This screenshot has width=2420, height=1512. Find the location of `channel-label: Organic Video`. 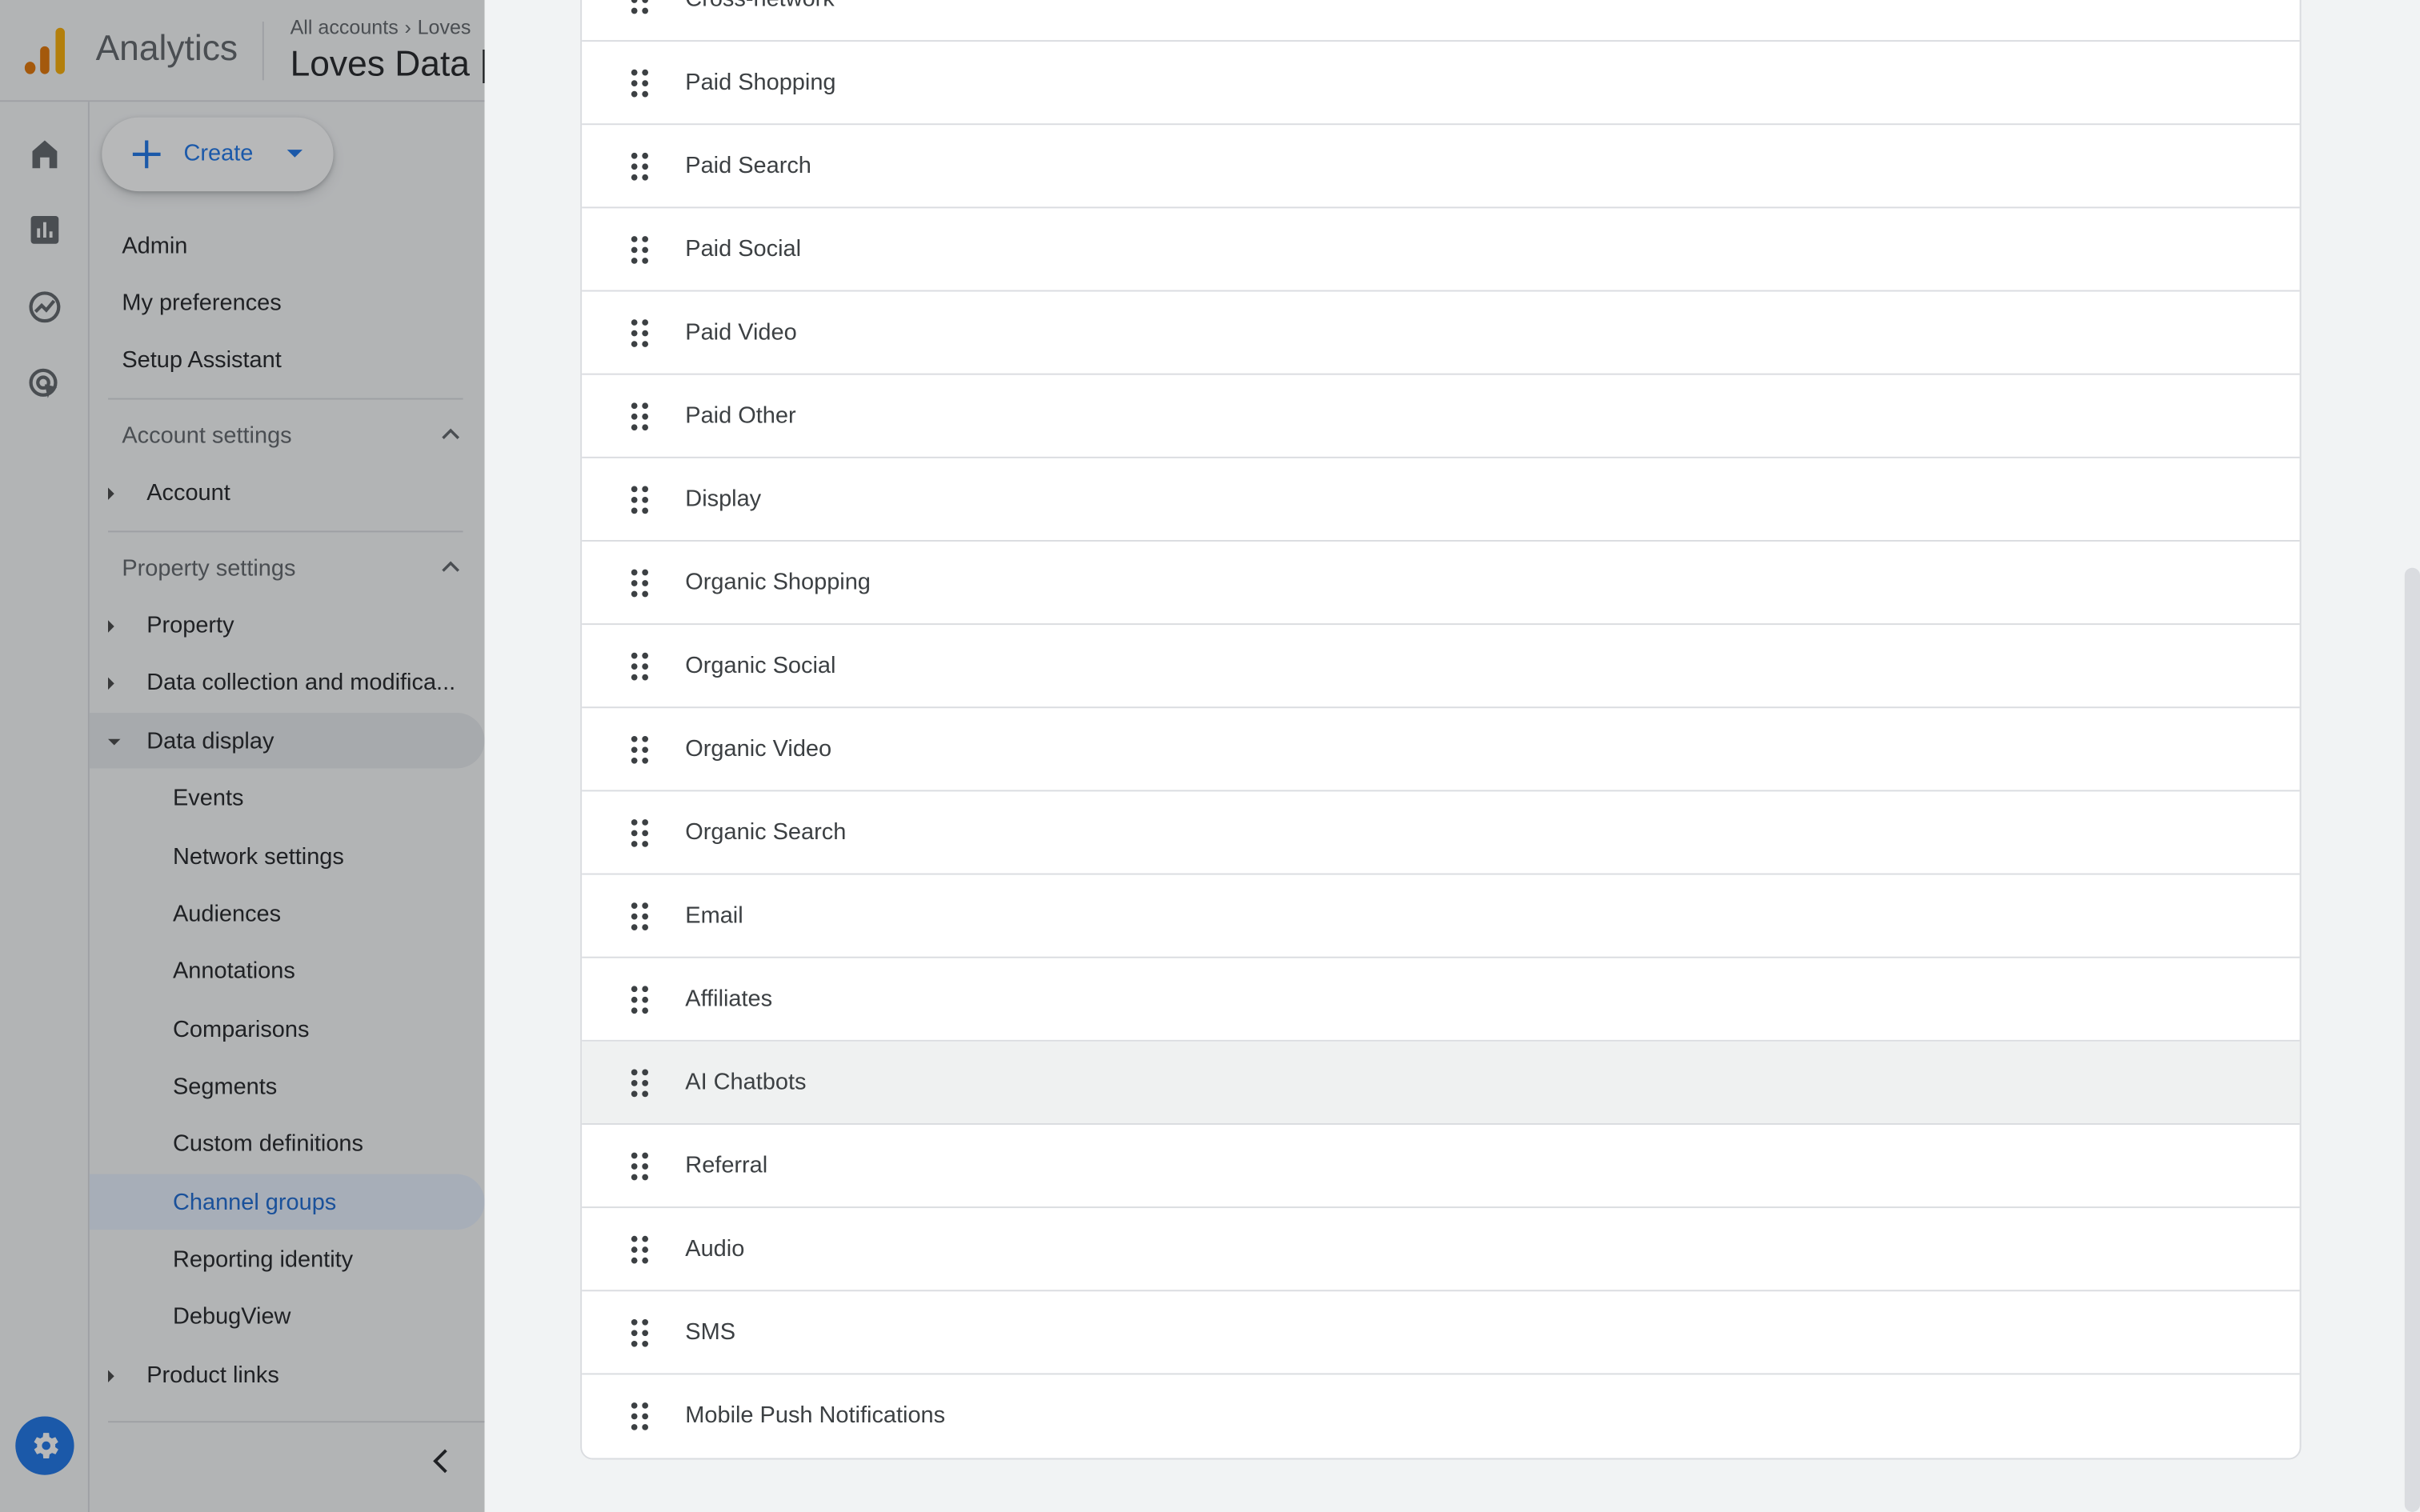

channel-label: Organic Video is located at coordinates (758, 748).